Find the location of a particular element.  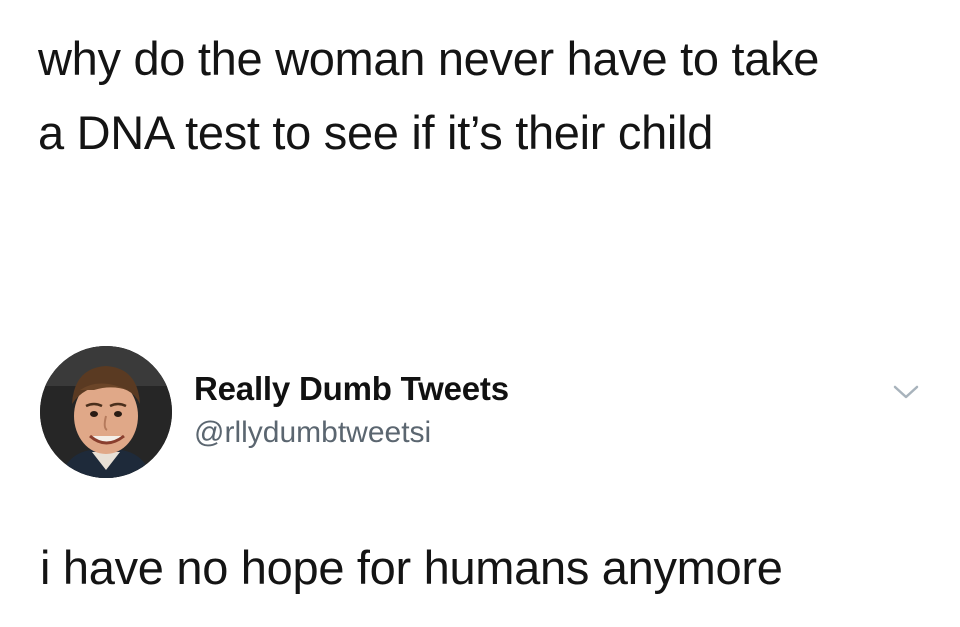

chevron-down-icon is located at coordinates (906, 392).